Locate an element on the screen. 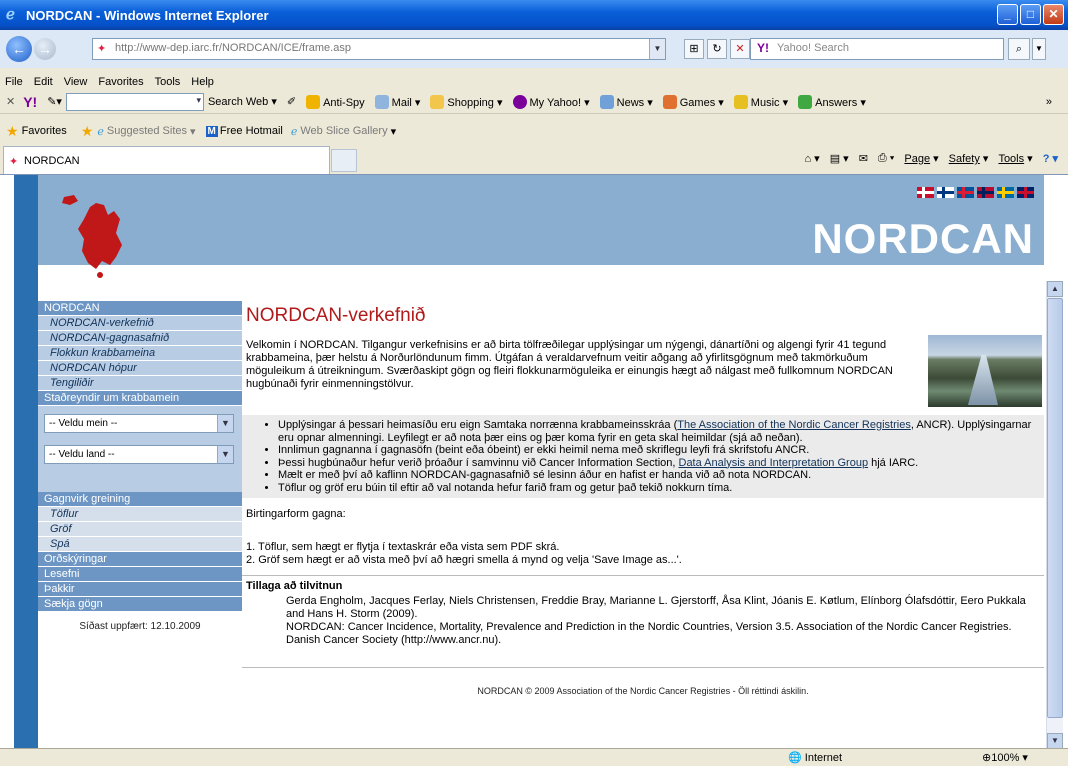  zoom-control: ⊕100% ▾ is located at coordinates (1005, 757).